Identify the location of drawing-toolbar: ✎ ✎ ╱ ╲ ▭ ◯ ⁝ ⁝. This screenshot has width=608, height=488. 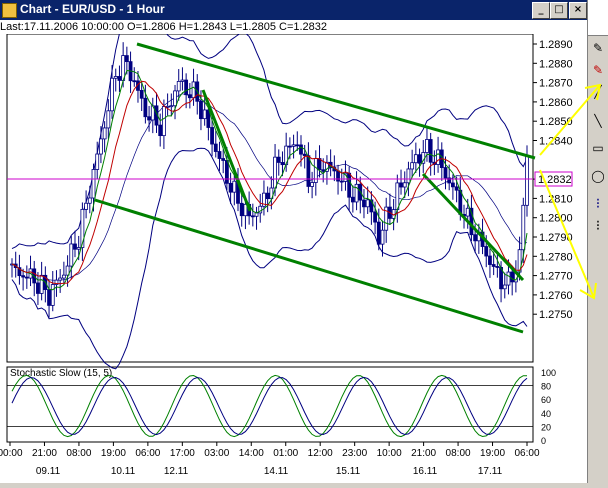
(597, 241).